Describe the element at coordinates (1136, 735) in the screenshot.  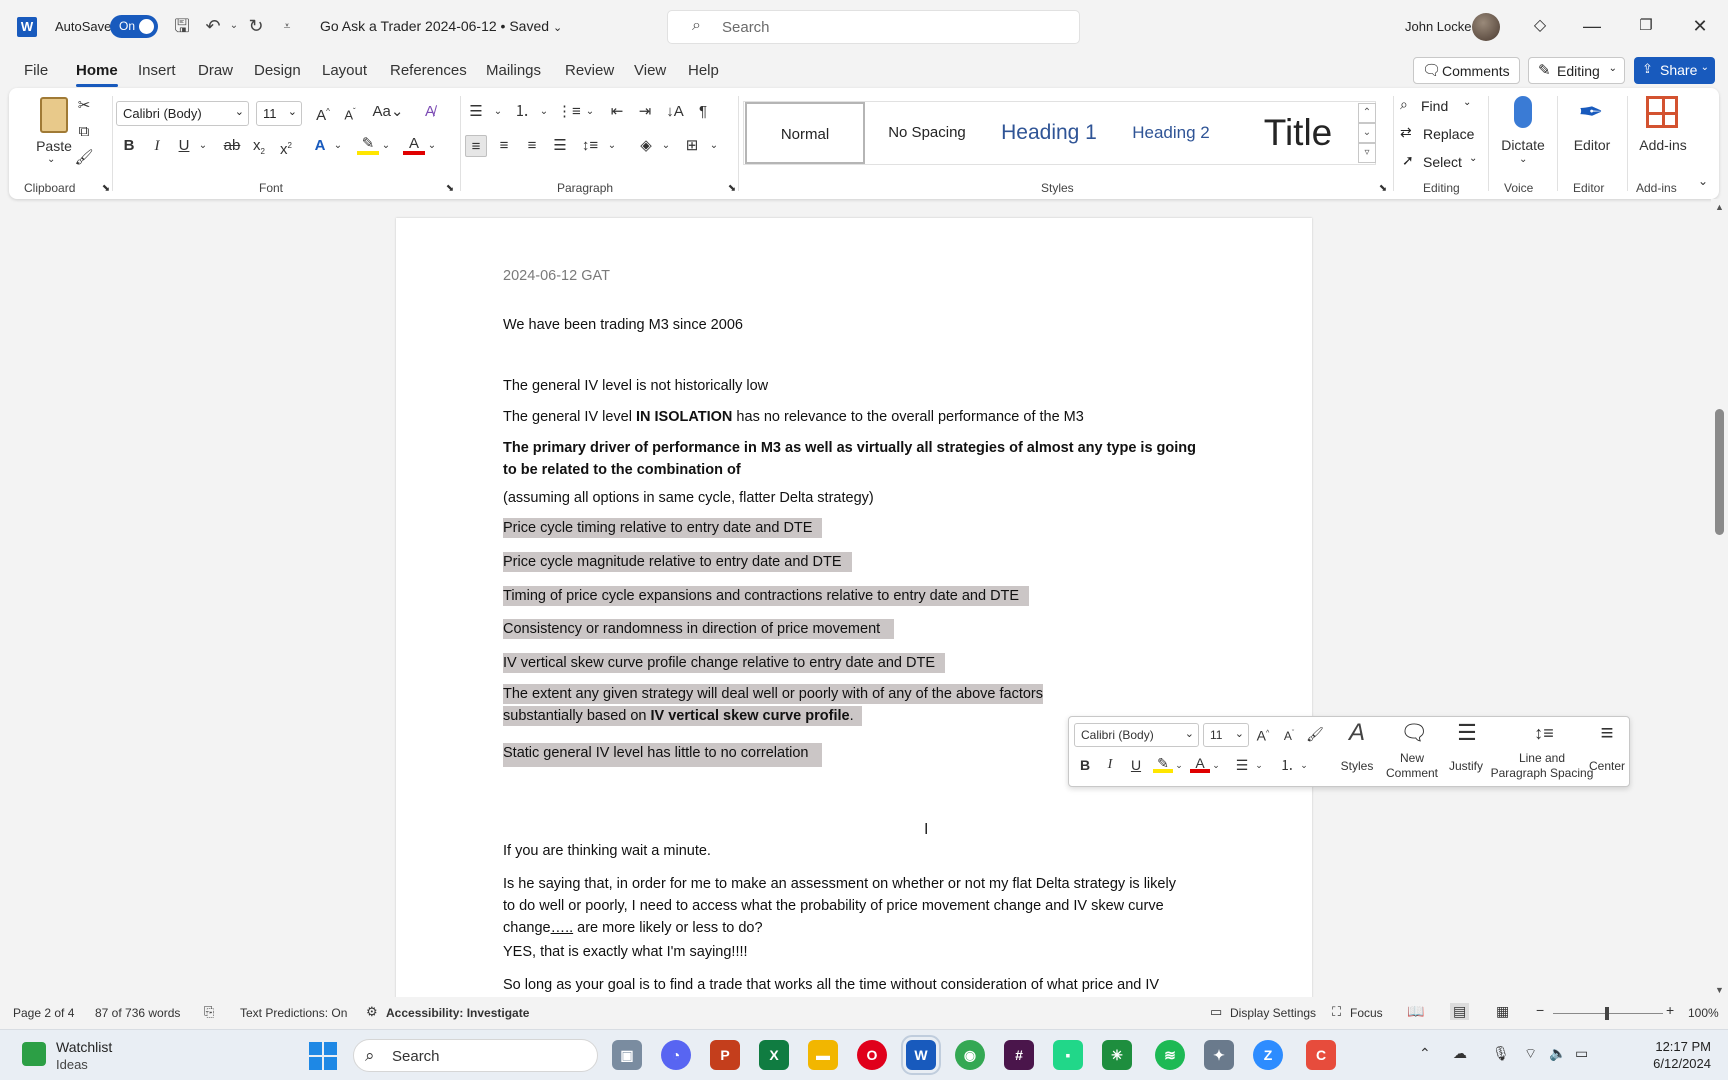
I see `mini-font-dropdown: Calibri (Body) ⌄` at that location.